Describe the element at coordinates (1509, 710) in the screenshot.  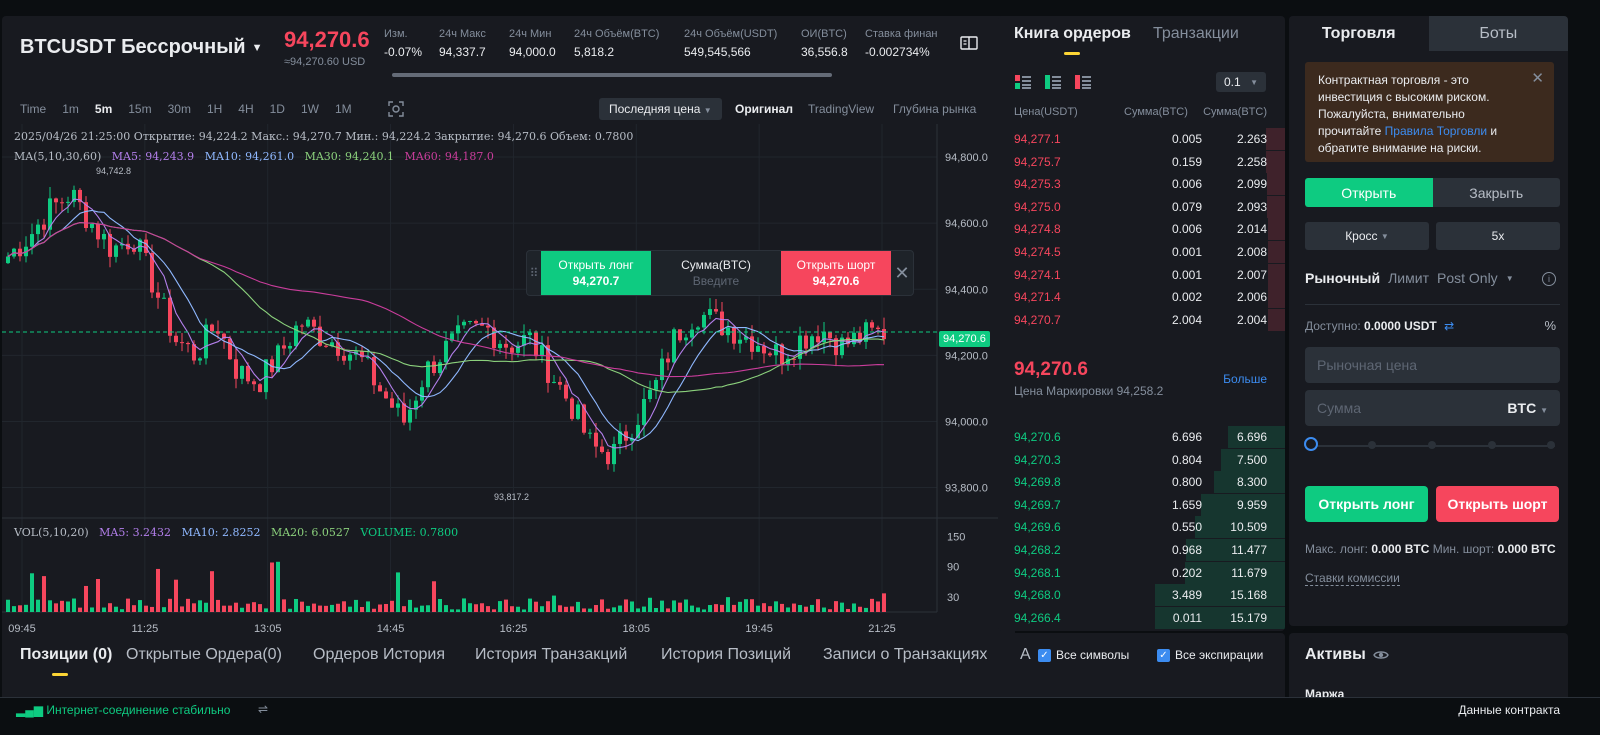
I see `contract-data-link: Данные контракта` at that location.